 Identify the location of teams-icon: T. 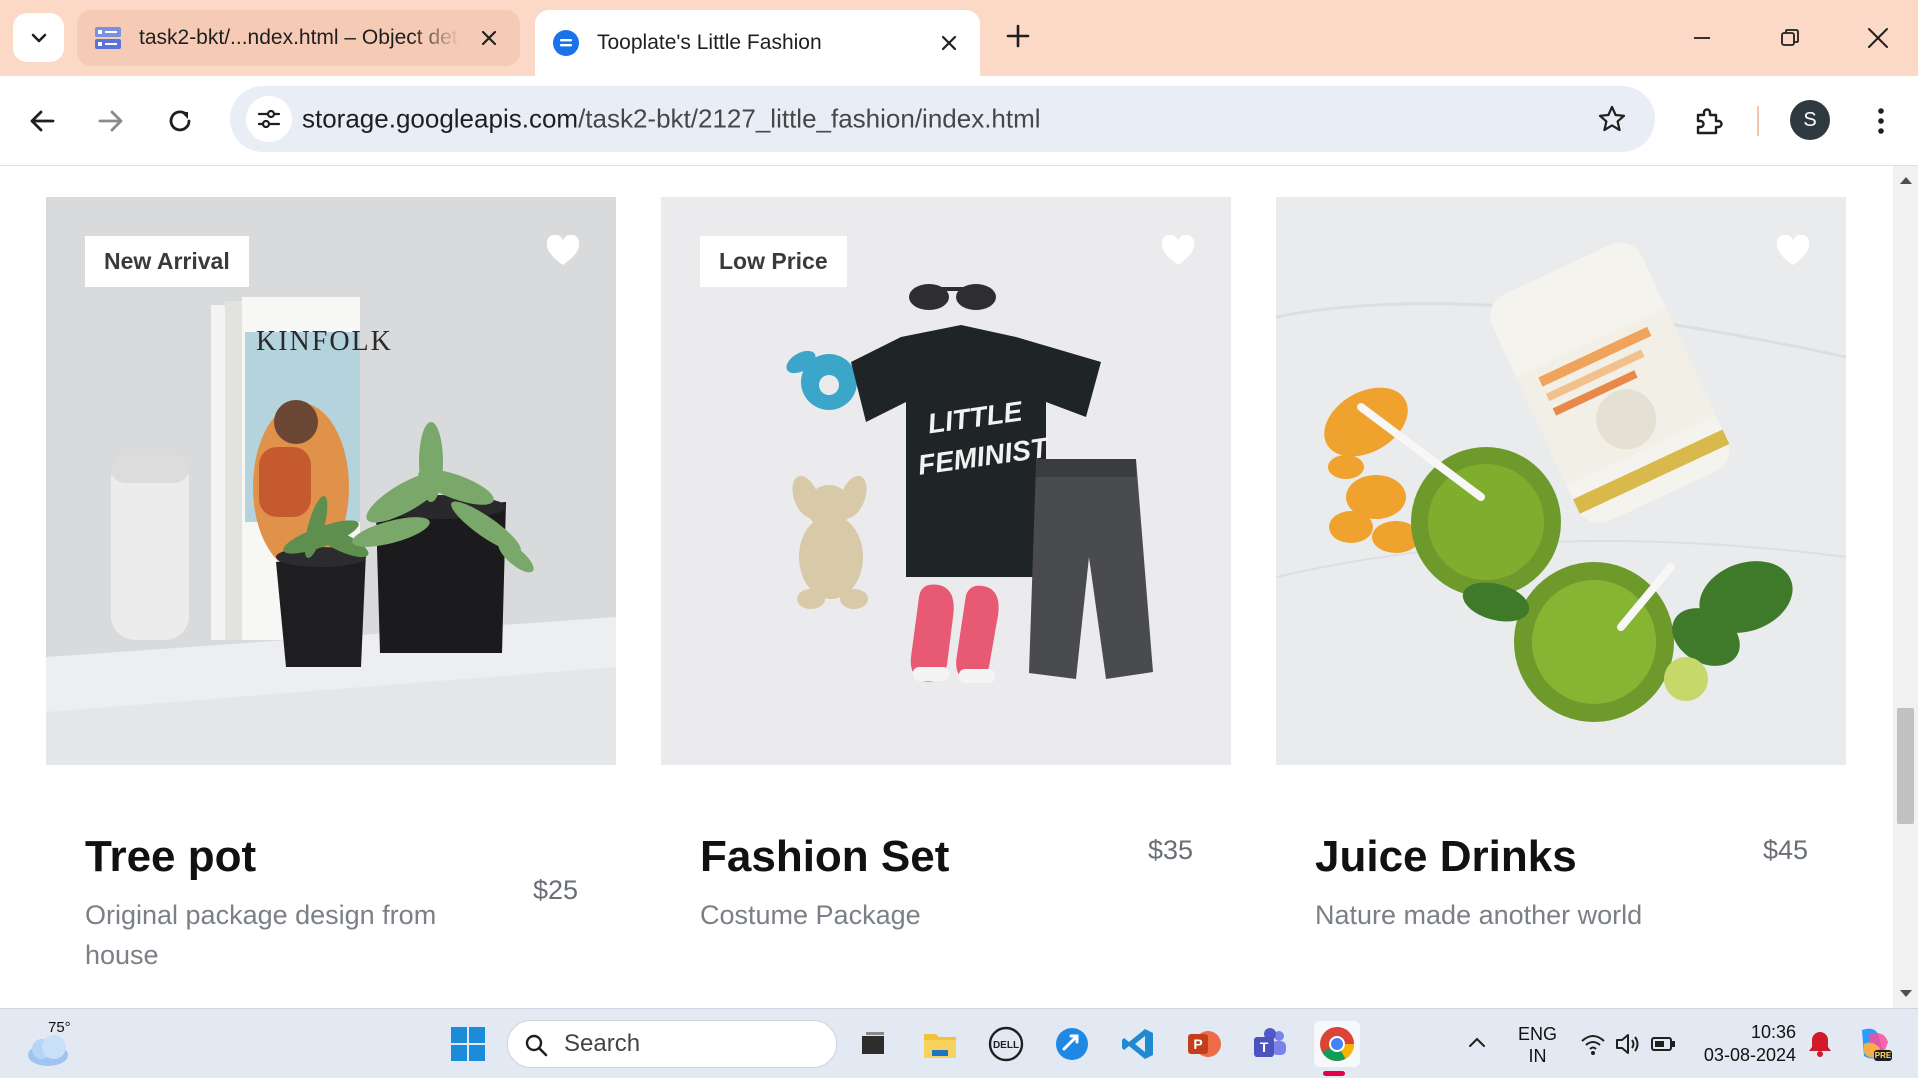
(1270, 1044).